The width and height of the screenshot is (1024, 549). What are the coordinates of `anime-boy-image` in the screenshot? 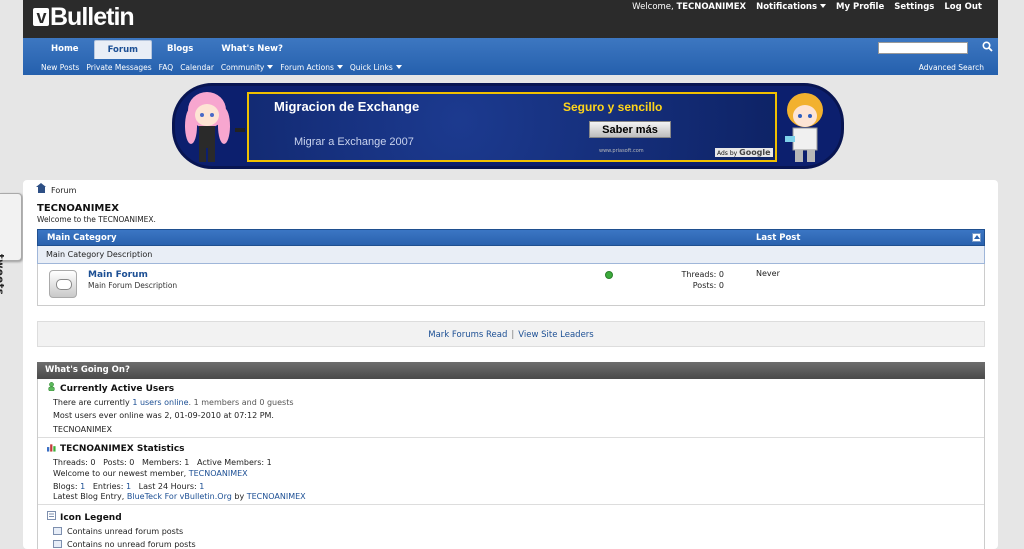 It's located at (804, 127).